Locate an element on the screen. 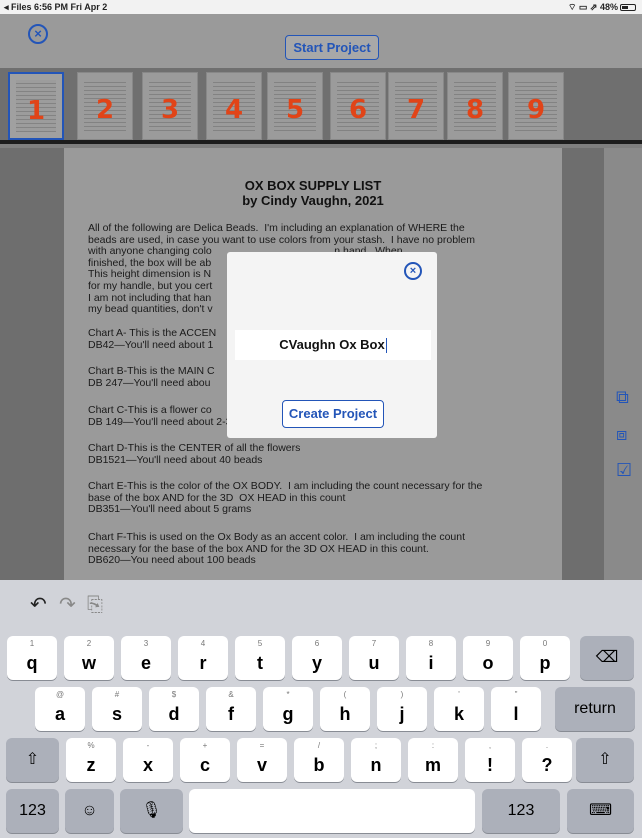 The image size is (642, 838). page-thumbnail: 7 is located at coordinates (416, 106).